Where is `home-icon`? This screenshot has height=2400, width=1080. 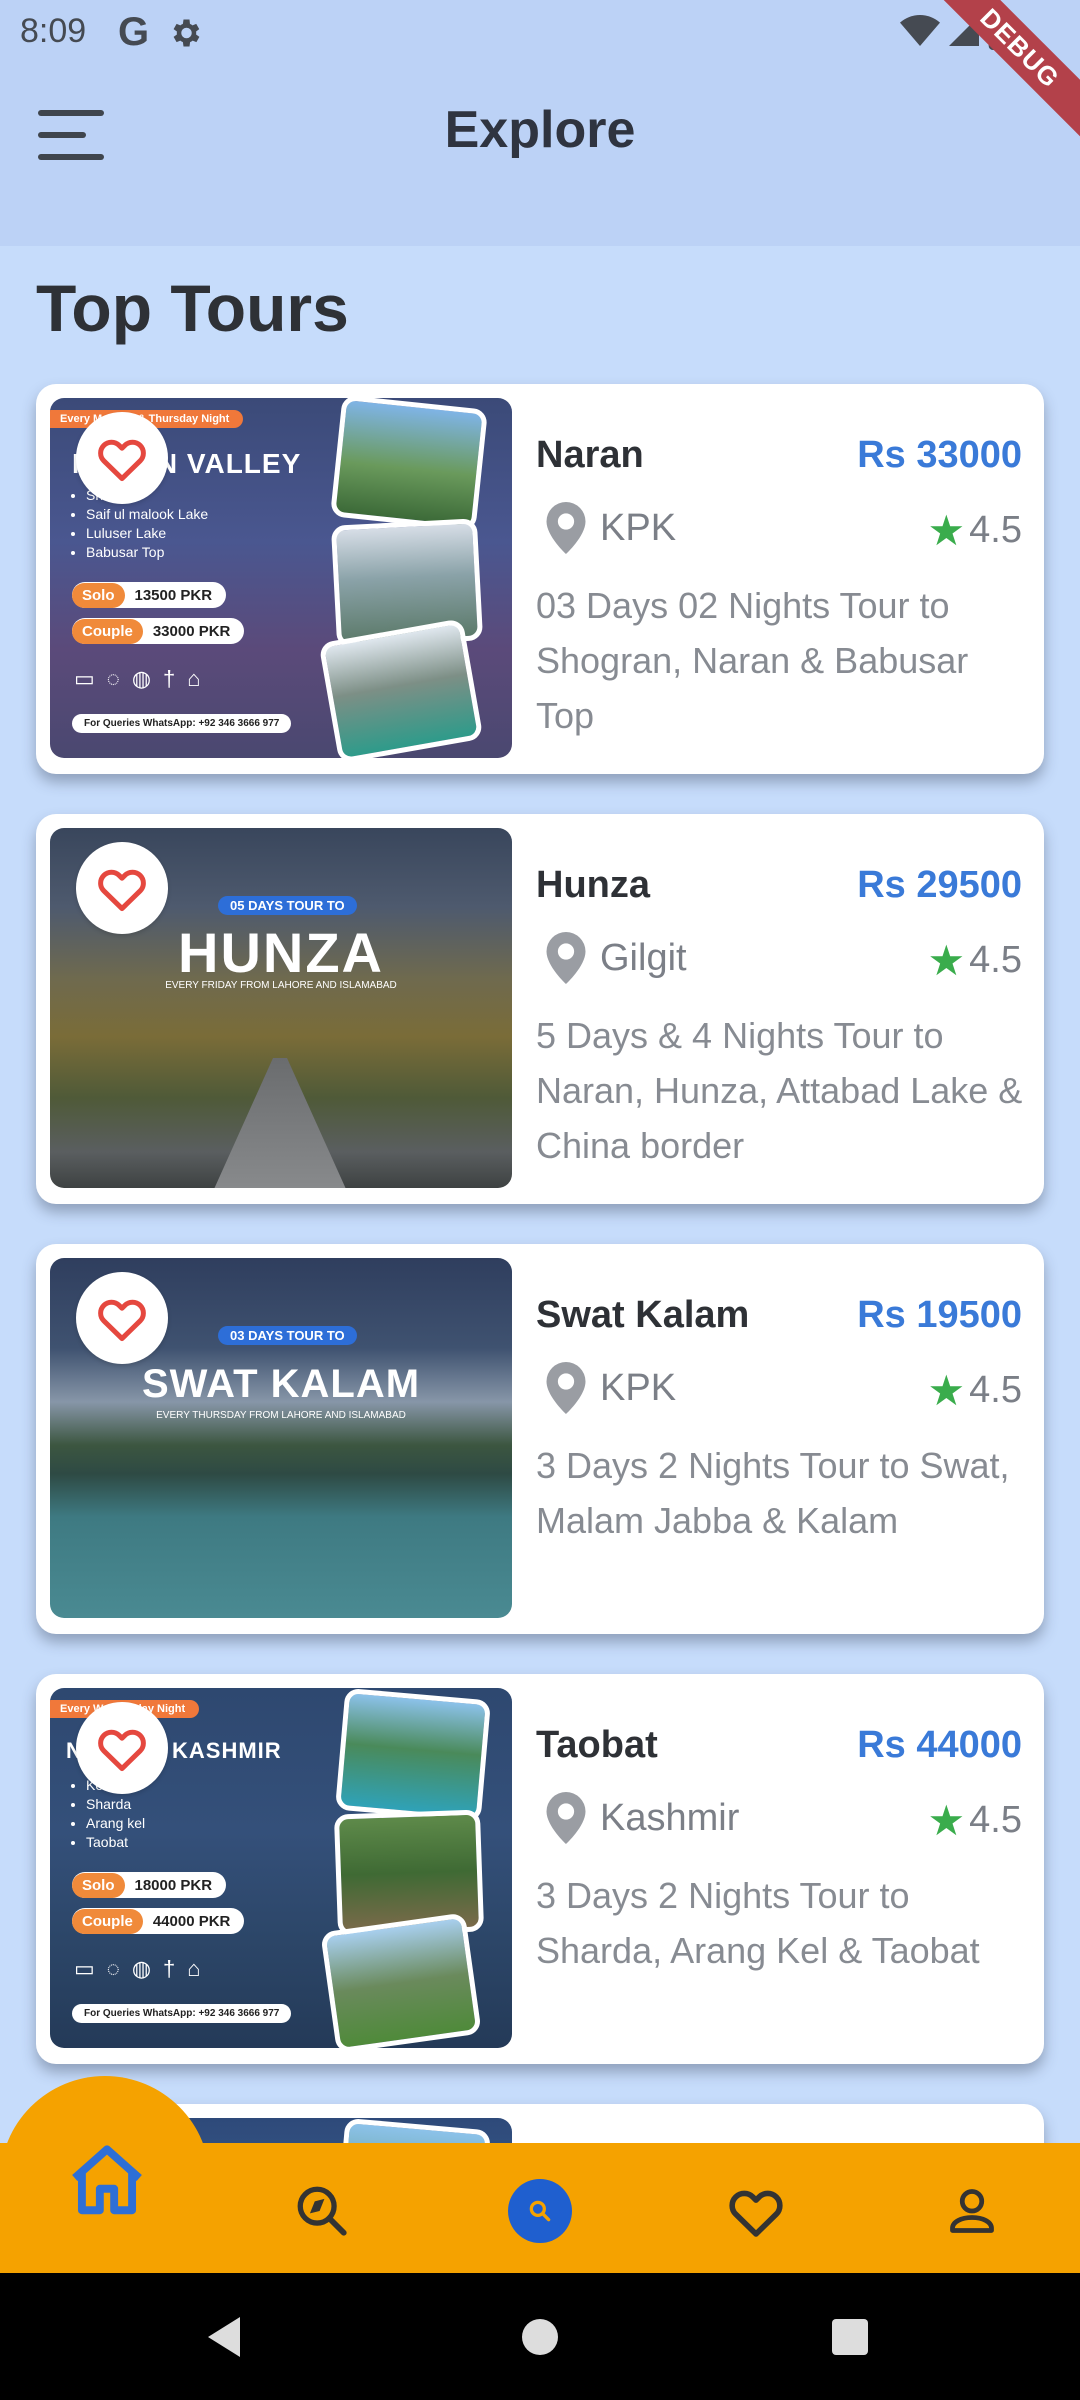
home-icon is located at coordinates (107, 2180).